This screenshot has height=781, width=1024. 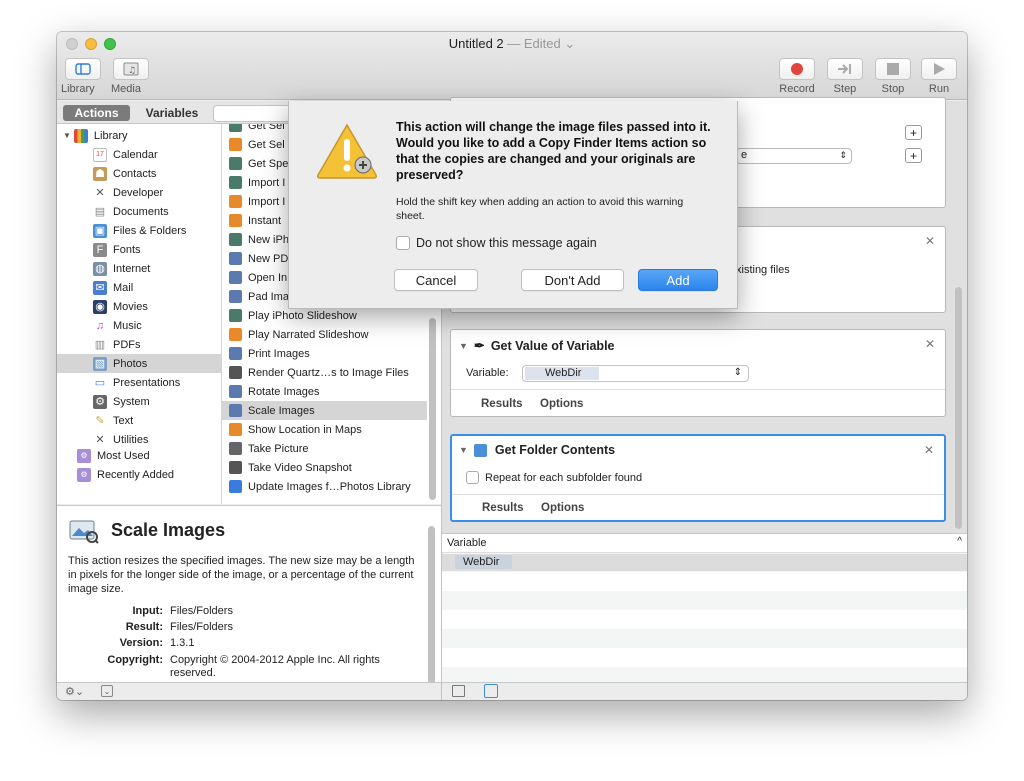 I want to click on action-item: Render Quartz…s to Image Files, so click(x=324, y=372).